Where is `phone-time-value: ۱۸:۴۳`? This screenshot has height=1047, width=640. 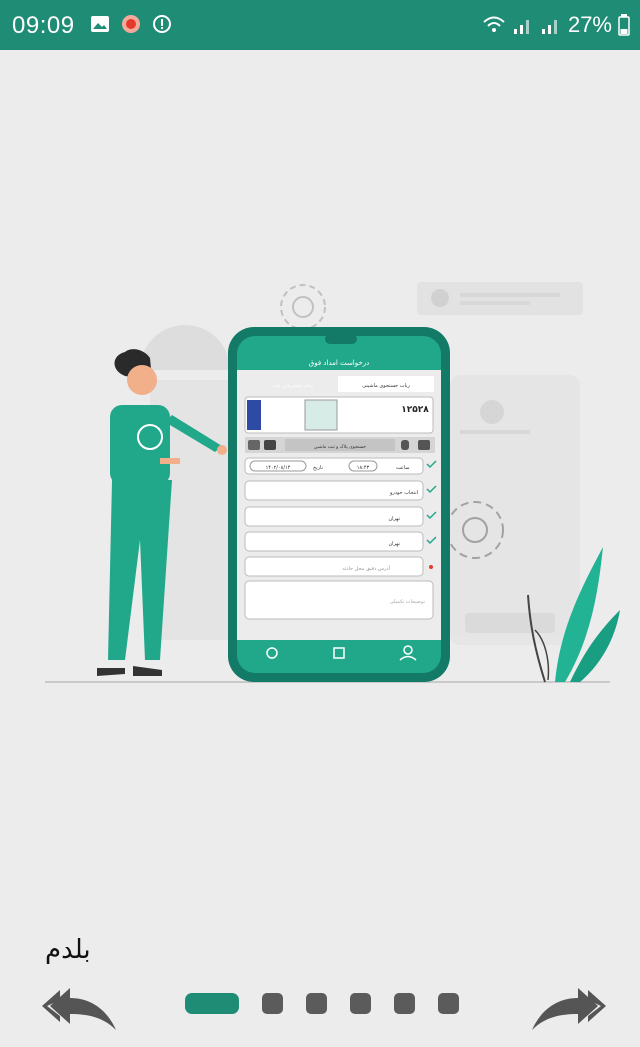
phone-time-value: ۱۸:۴۳ is located at coordinates (363, 468).